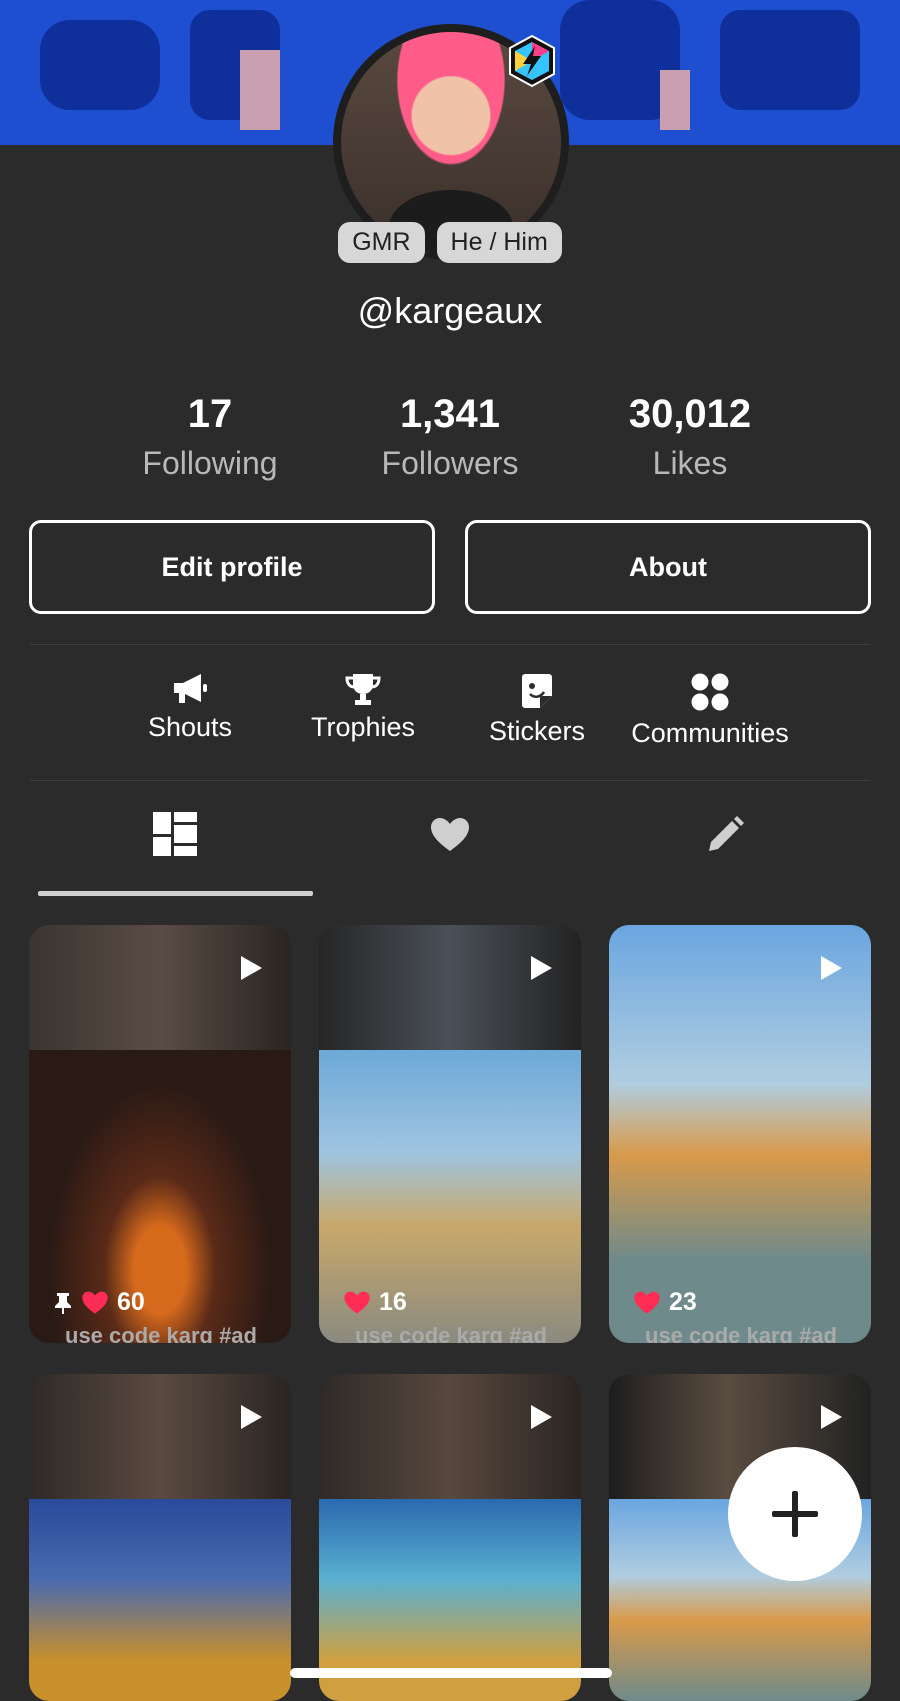 The image size is (900, 1701). What do you see at coordinates (210, 463) in the screenshot?
I see `following-label: Following` at bounding box center [210, 463].